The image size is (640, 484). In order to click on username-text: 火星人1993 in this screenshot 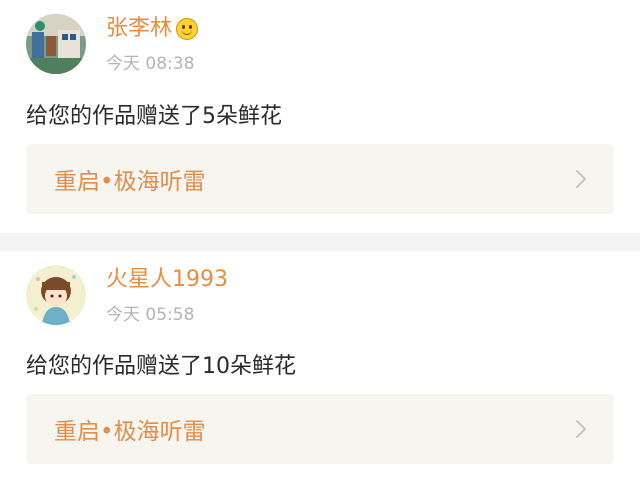, I will do `click(167, 279)`.